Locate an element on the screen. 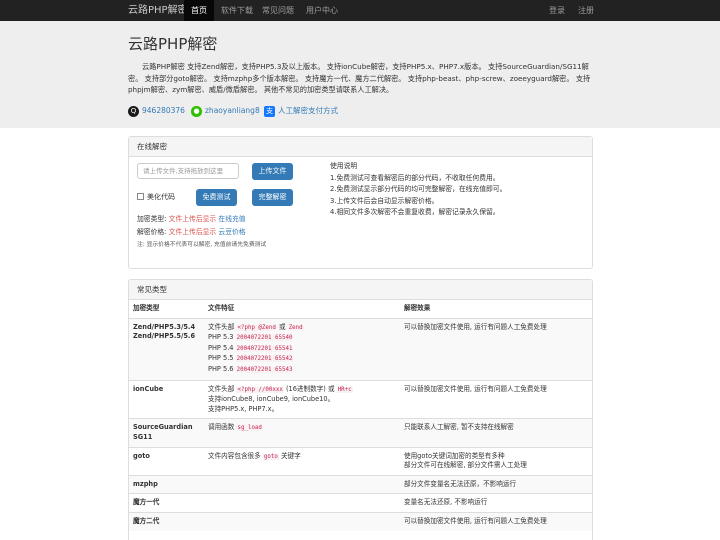  type-cell: goto is located at coordinates (166, 461).